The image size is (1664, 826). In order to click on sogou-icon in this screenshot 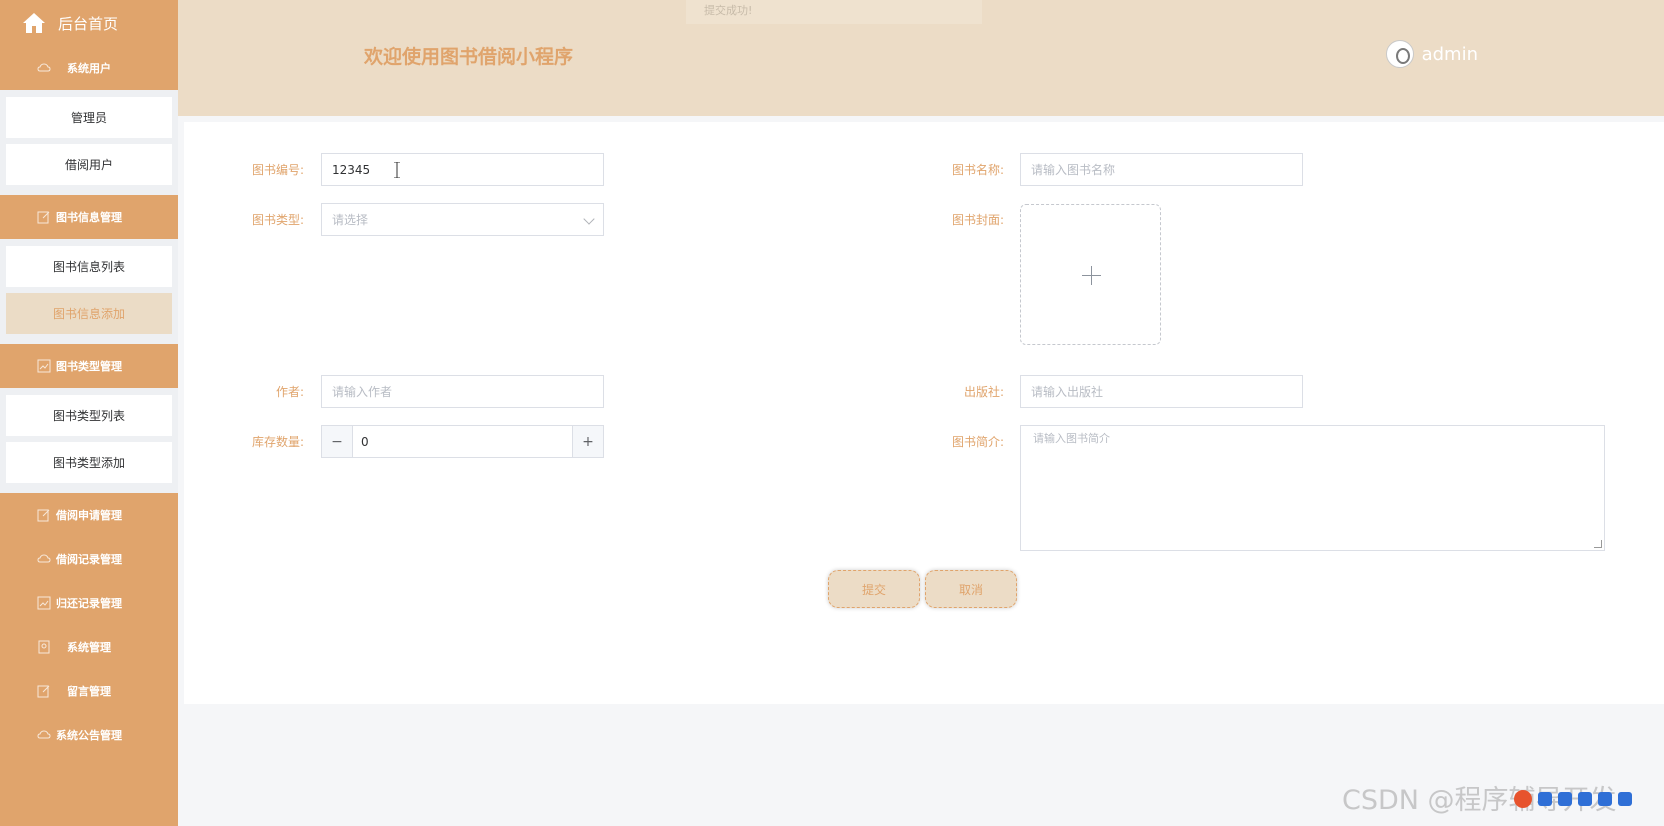, I will do `click(1523, 799)`.